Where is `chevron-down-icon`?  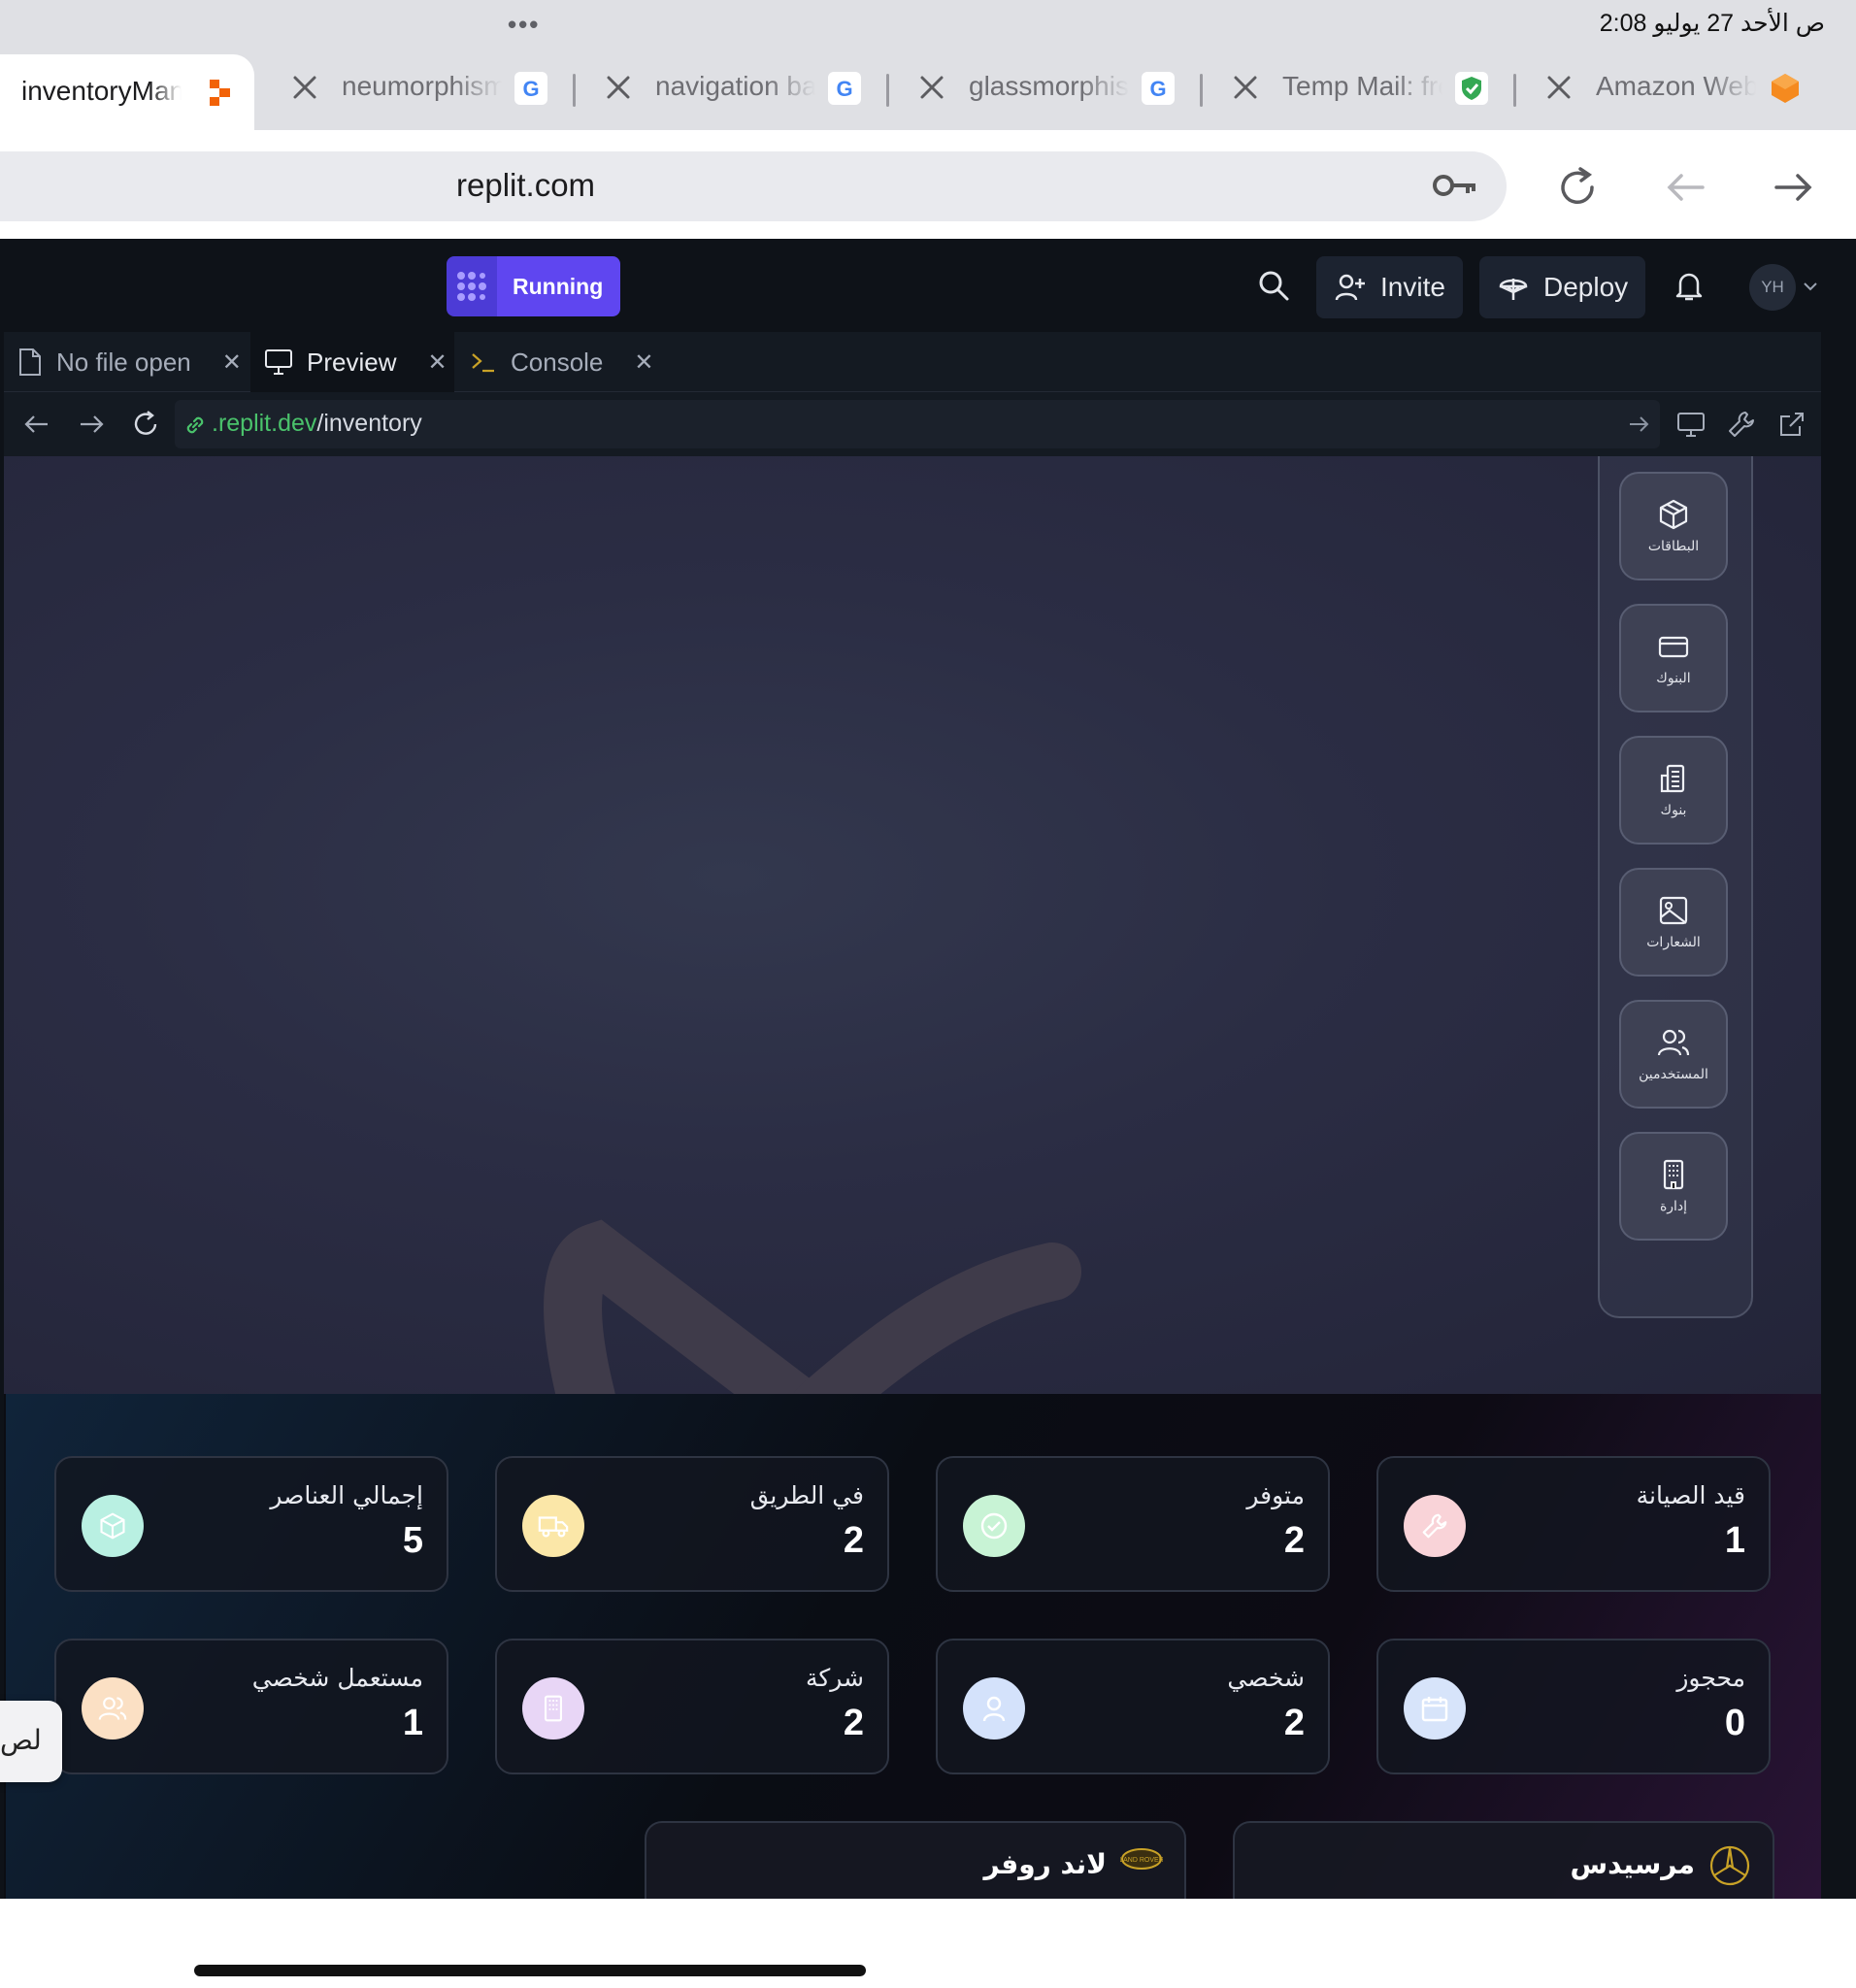
chevron-down-icon is located at coordinates (1810, 286).